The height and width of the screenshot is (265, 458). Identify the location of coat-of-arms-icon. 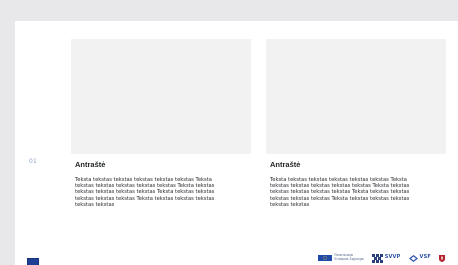
(442, 258).